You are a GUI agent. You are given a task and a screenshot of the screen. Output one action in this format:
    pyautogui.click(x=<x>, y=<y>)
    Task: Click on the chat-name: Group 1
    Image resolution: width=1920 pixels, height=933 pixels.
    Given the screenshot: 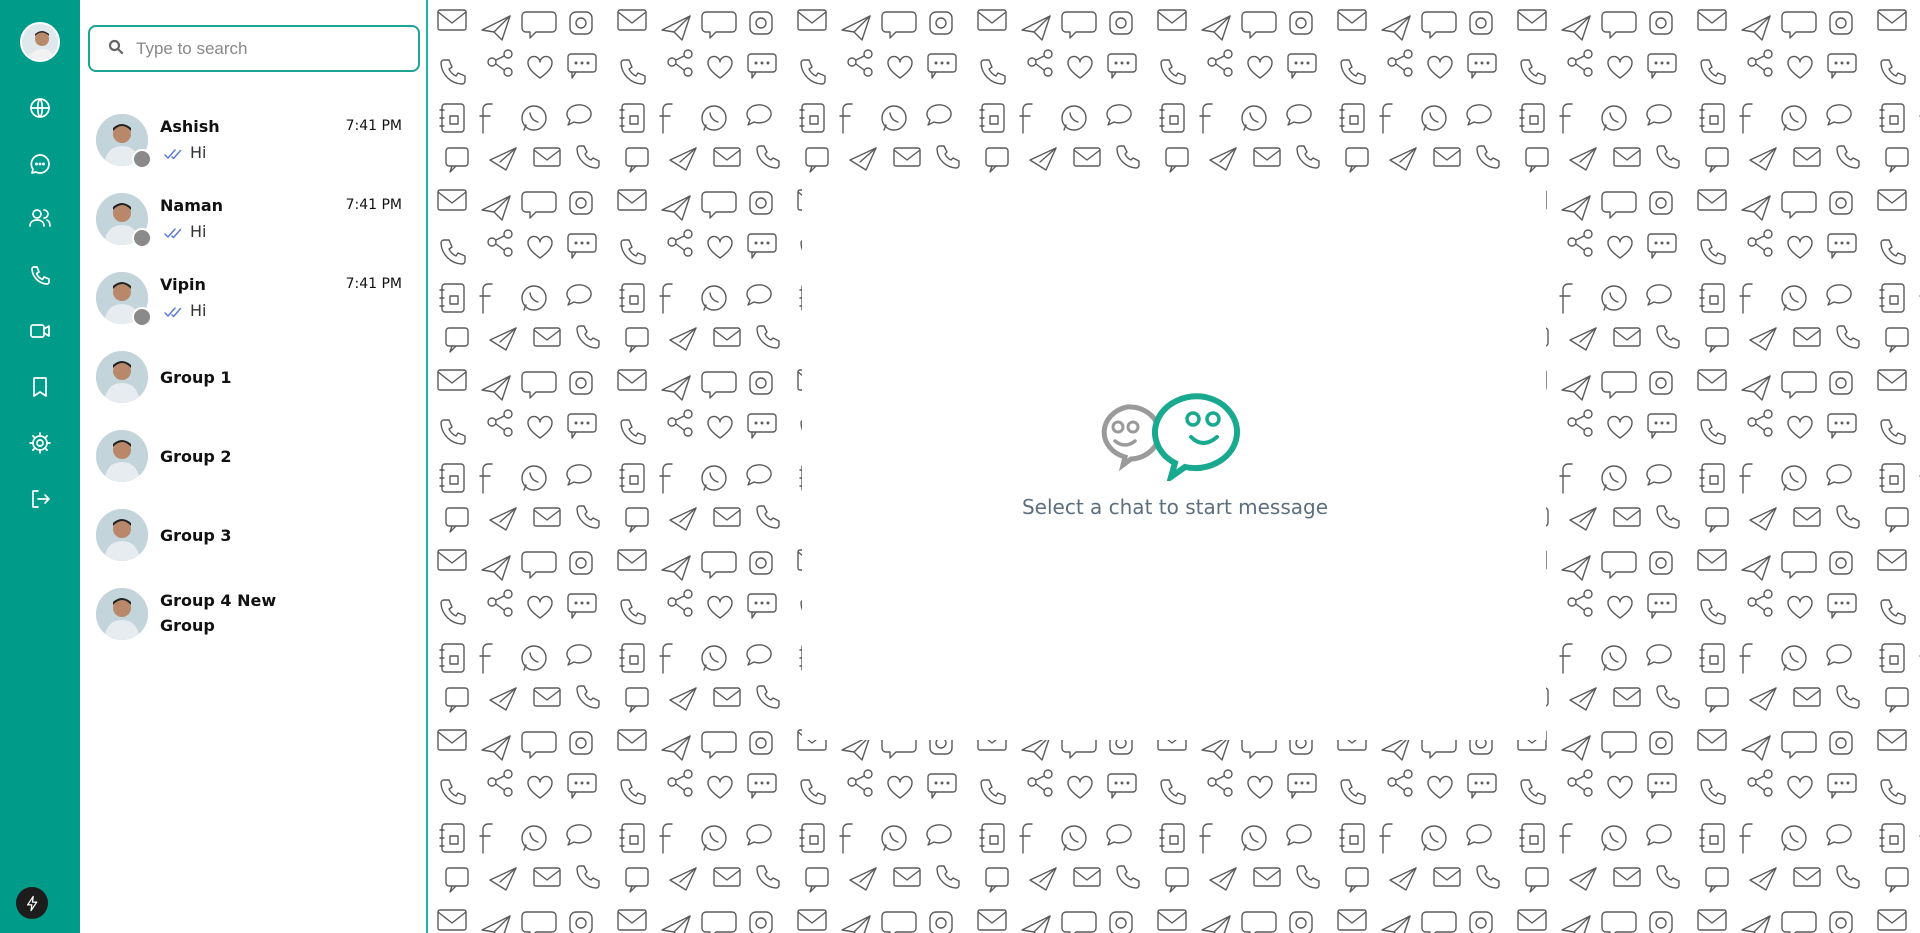 What is the action you would take?
    pyautogui.click(x=196, y=377)
    